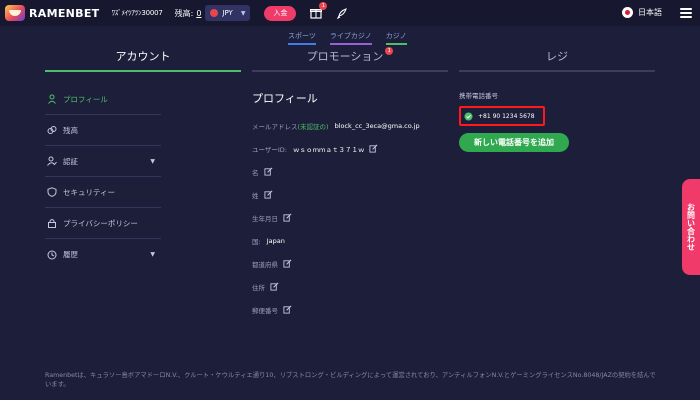 This screenshot has width=700, height=400. I want to click on user-check-icon, so click(52, 161).